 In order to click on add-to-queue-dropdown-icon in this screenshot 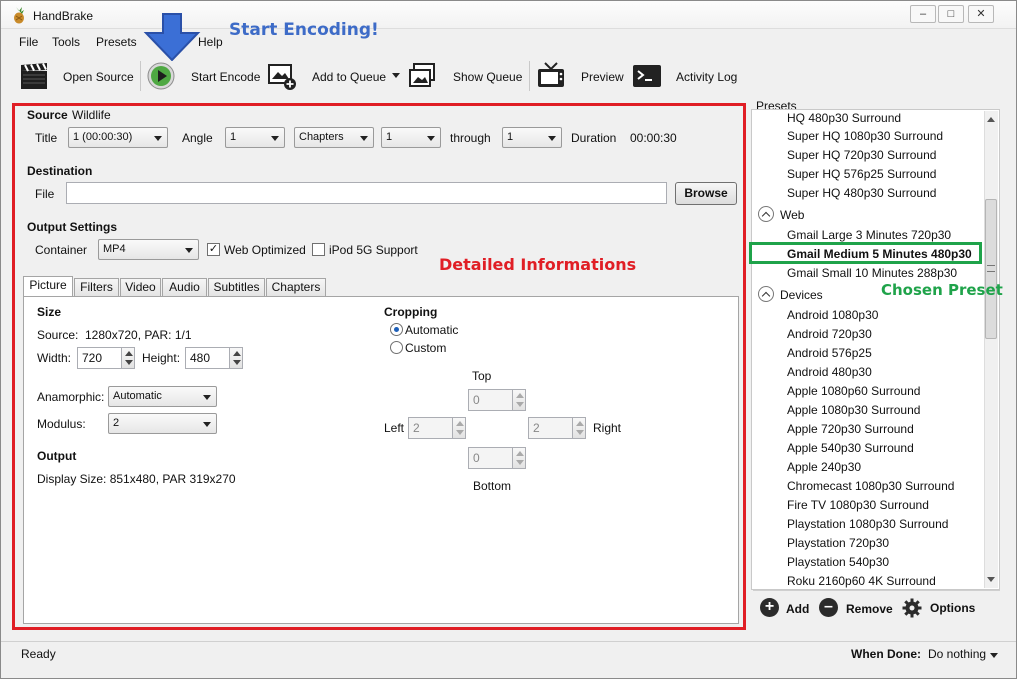, I will do `click(396, 75)`.